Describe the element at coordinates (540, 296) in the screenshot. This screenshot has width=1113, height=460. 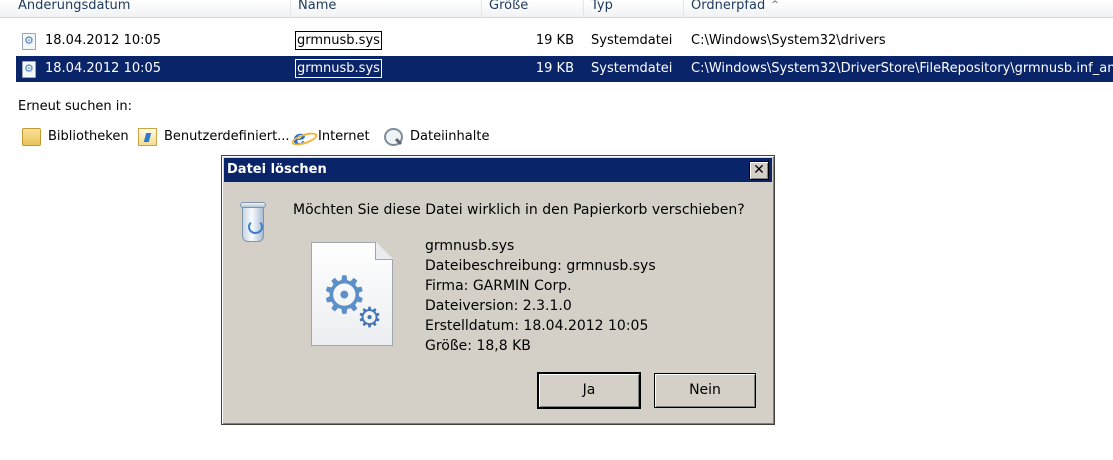
I see `file-info: grmnusb.sys Dateibeschreibung` at that location.